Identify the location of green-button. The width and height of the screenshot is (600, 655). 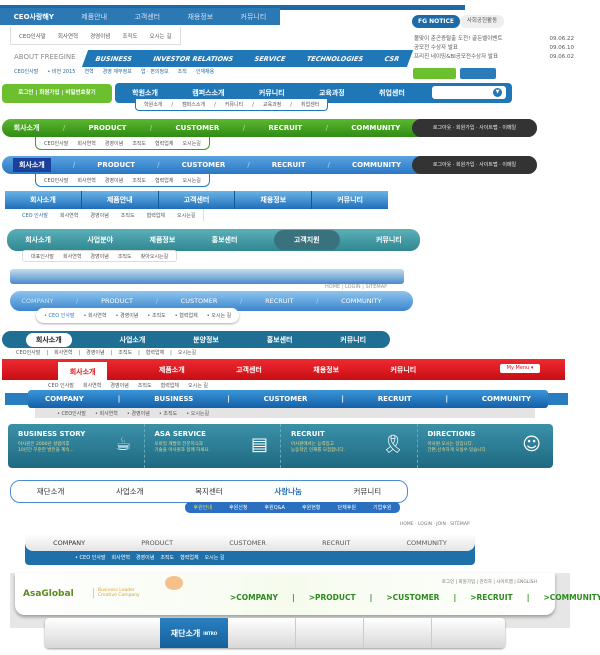
(434, 73).